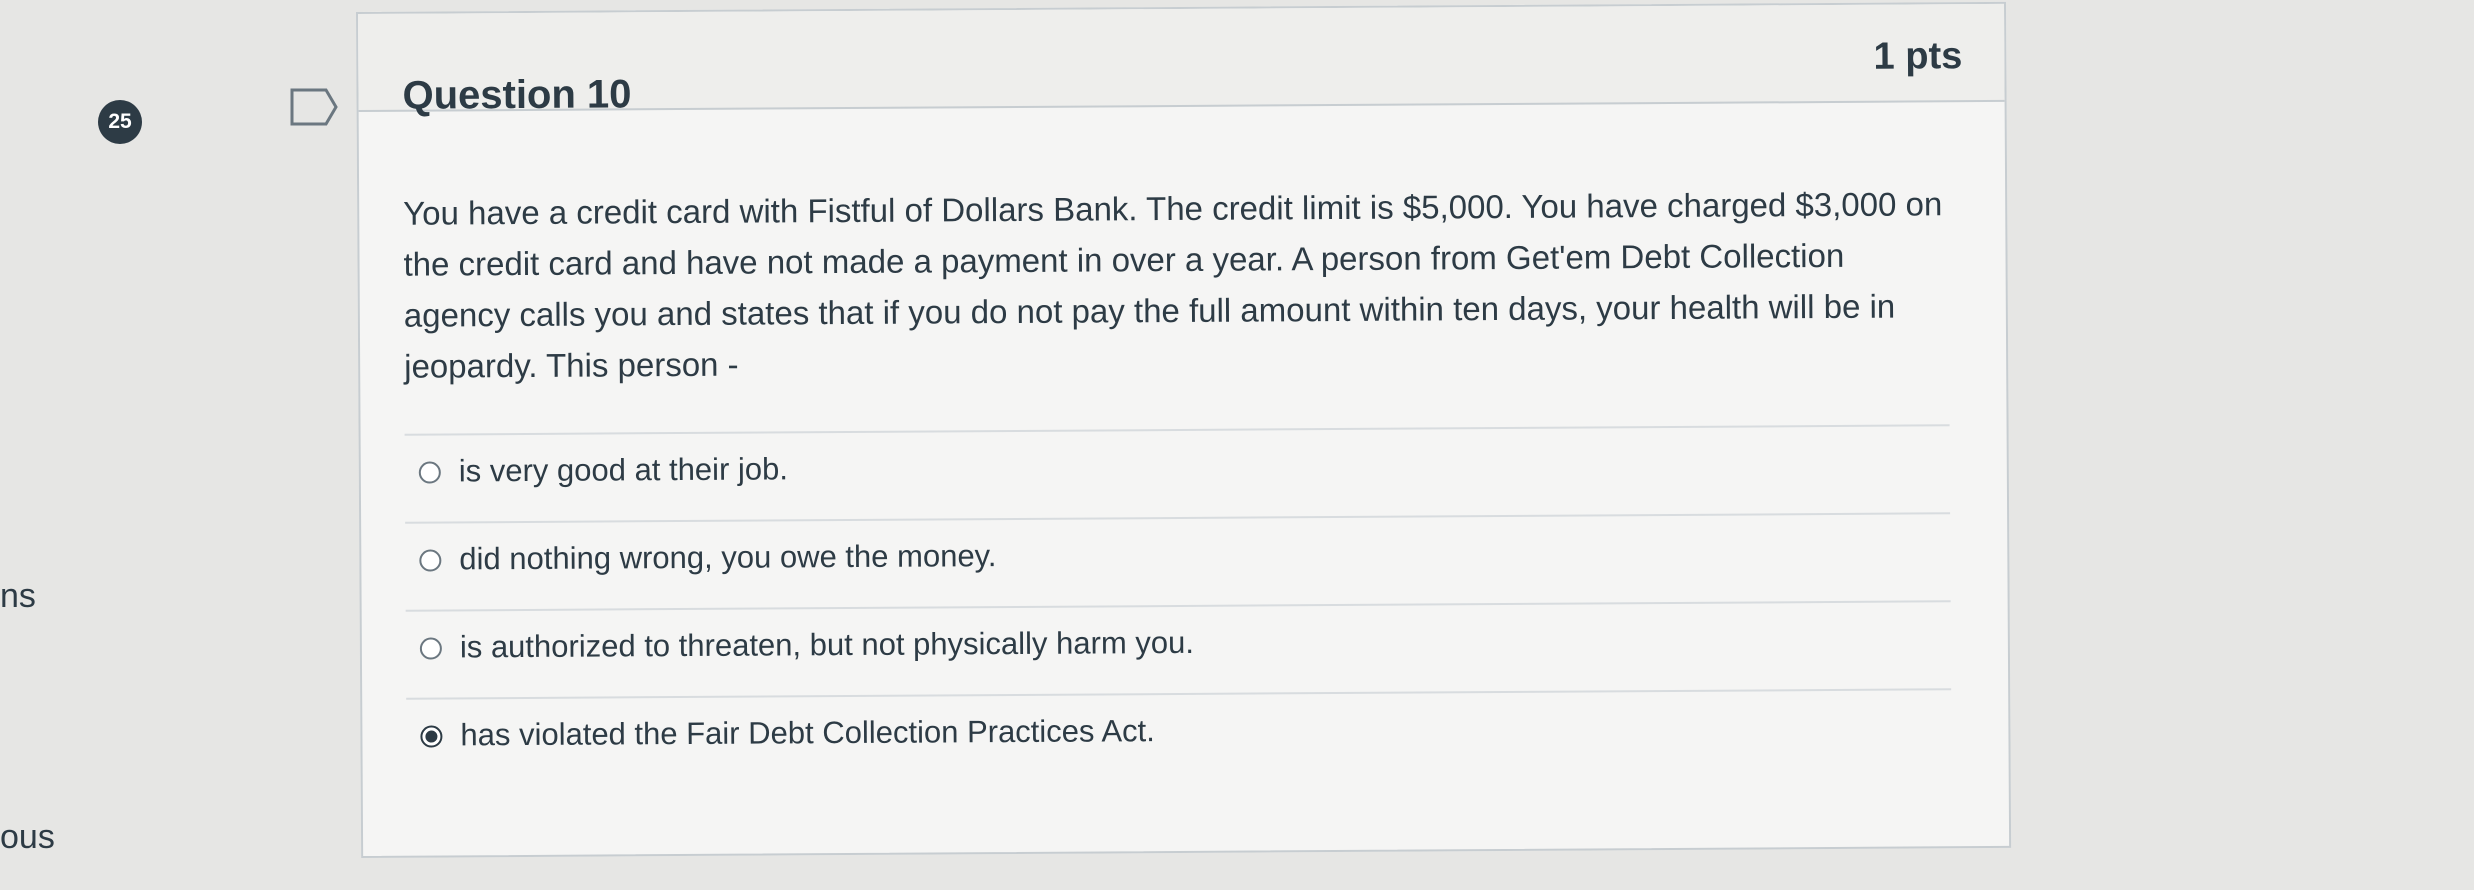 The width and height of the screenshot is (2474, 890). Describe the element at coordinates (1177, 473) in the screenshot. I see `answer-option: is very good at their job.` at that location.